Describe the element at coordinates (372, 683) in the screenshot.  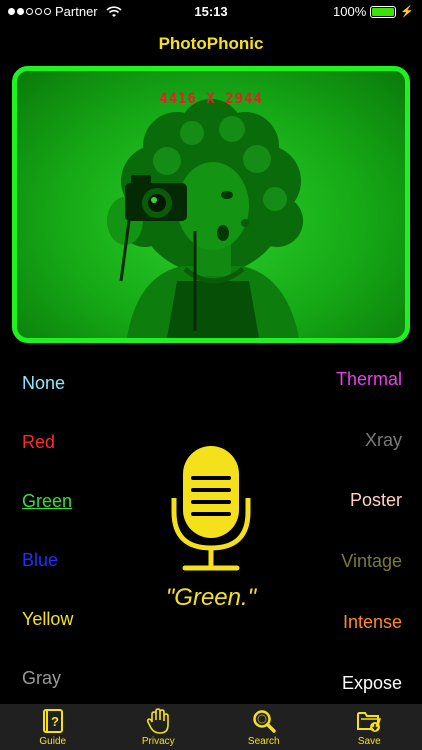
I see `filter-expose: Expose` at that location.